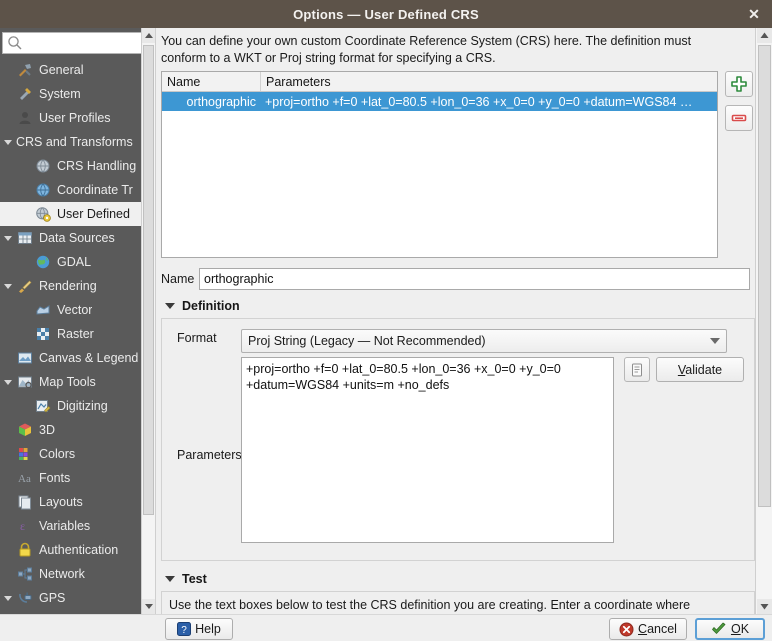 This screenshot has width=772, height=641. Describe the element at coordinates (25, 70) in the screenshot. I see `hammer-wrench-icon` at that location.